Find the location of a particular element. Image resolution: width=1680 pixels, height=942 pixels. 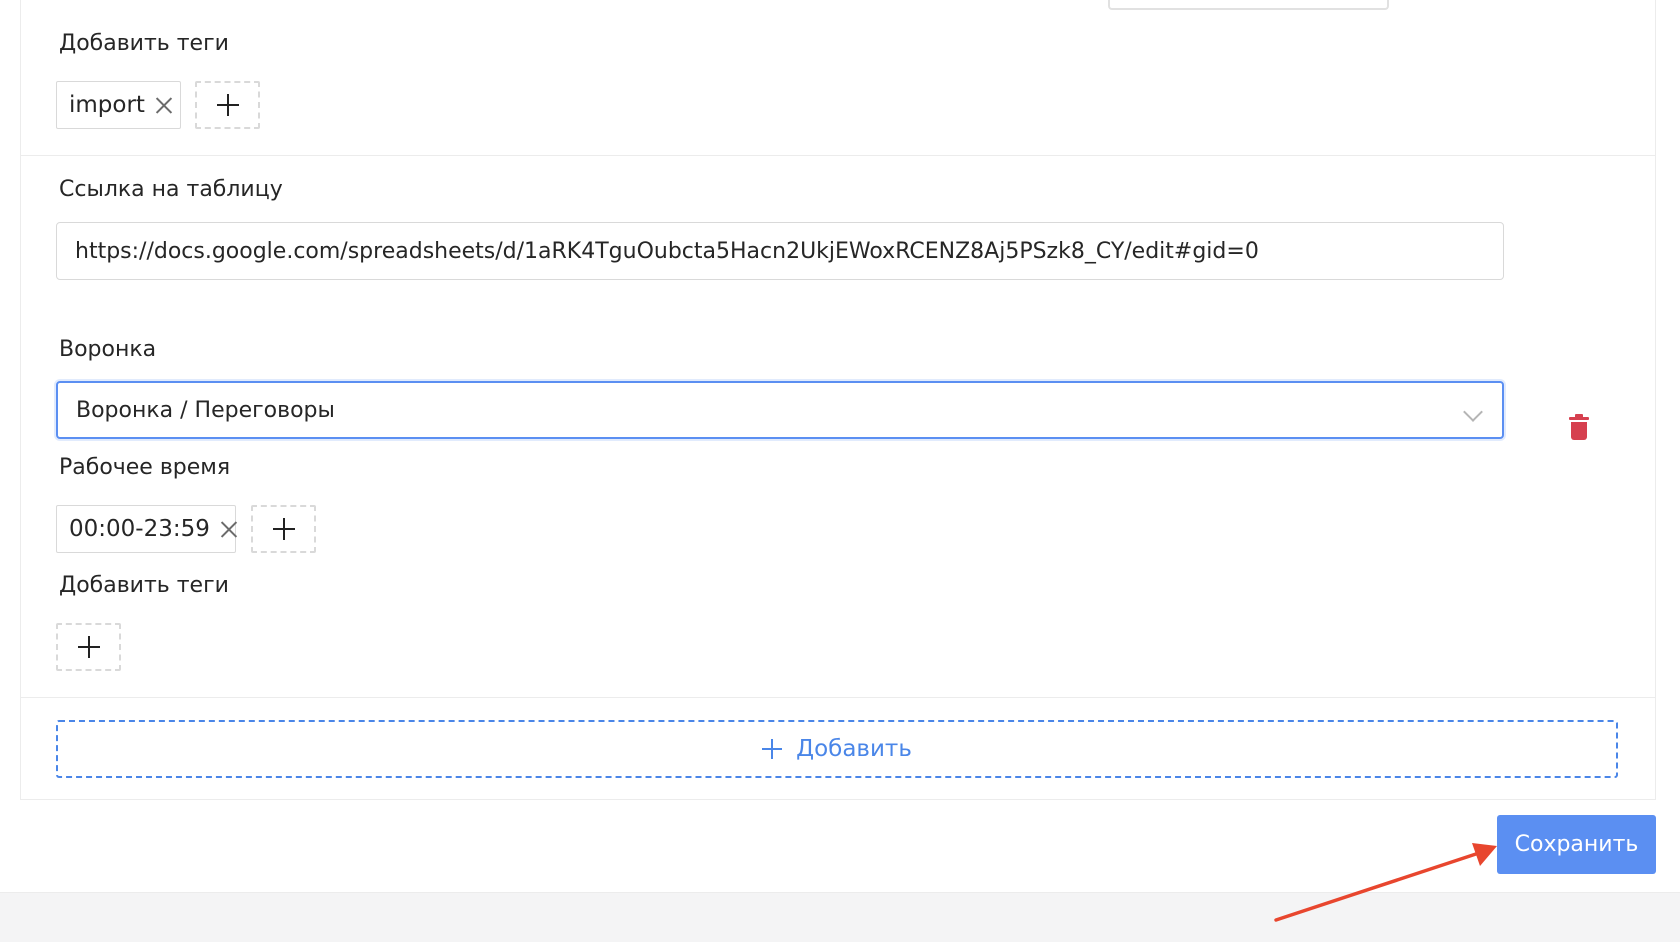

tag-text: 00:00-23:59 is located at coordinates (139, 529).